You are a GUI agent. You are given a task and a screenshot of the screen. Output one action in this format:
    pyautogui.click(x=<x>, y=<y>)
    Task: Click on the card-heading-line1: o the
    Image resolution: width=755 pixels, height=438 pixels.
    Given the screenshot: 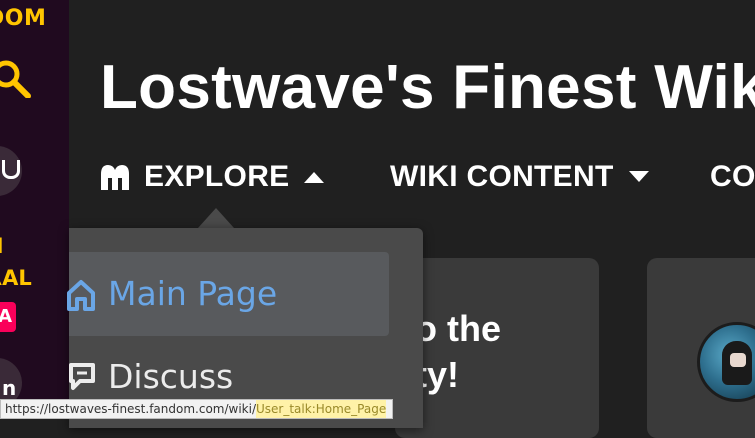 What is the action you would take?
    pyautogui.click(x=458, y=328)
    